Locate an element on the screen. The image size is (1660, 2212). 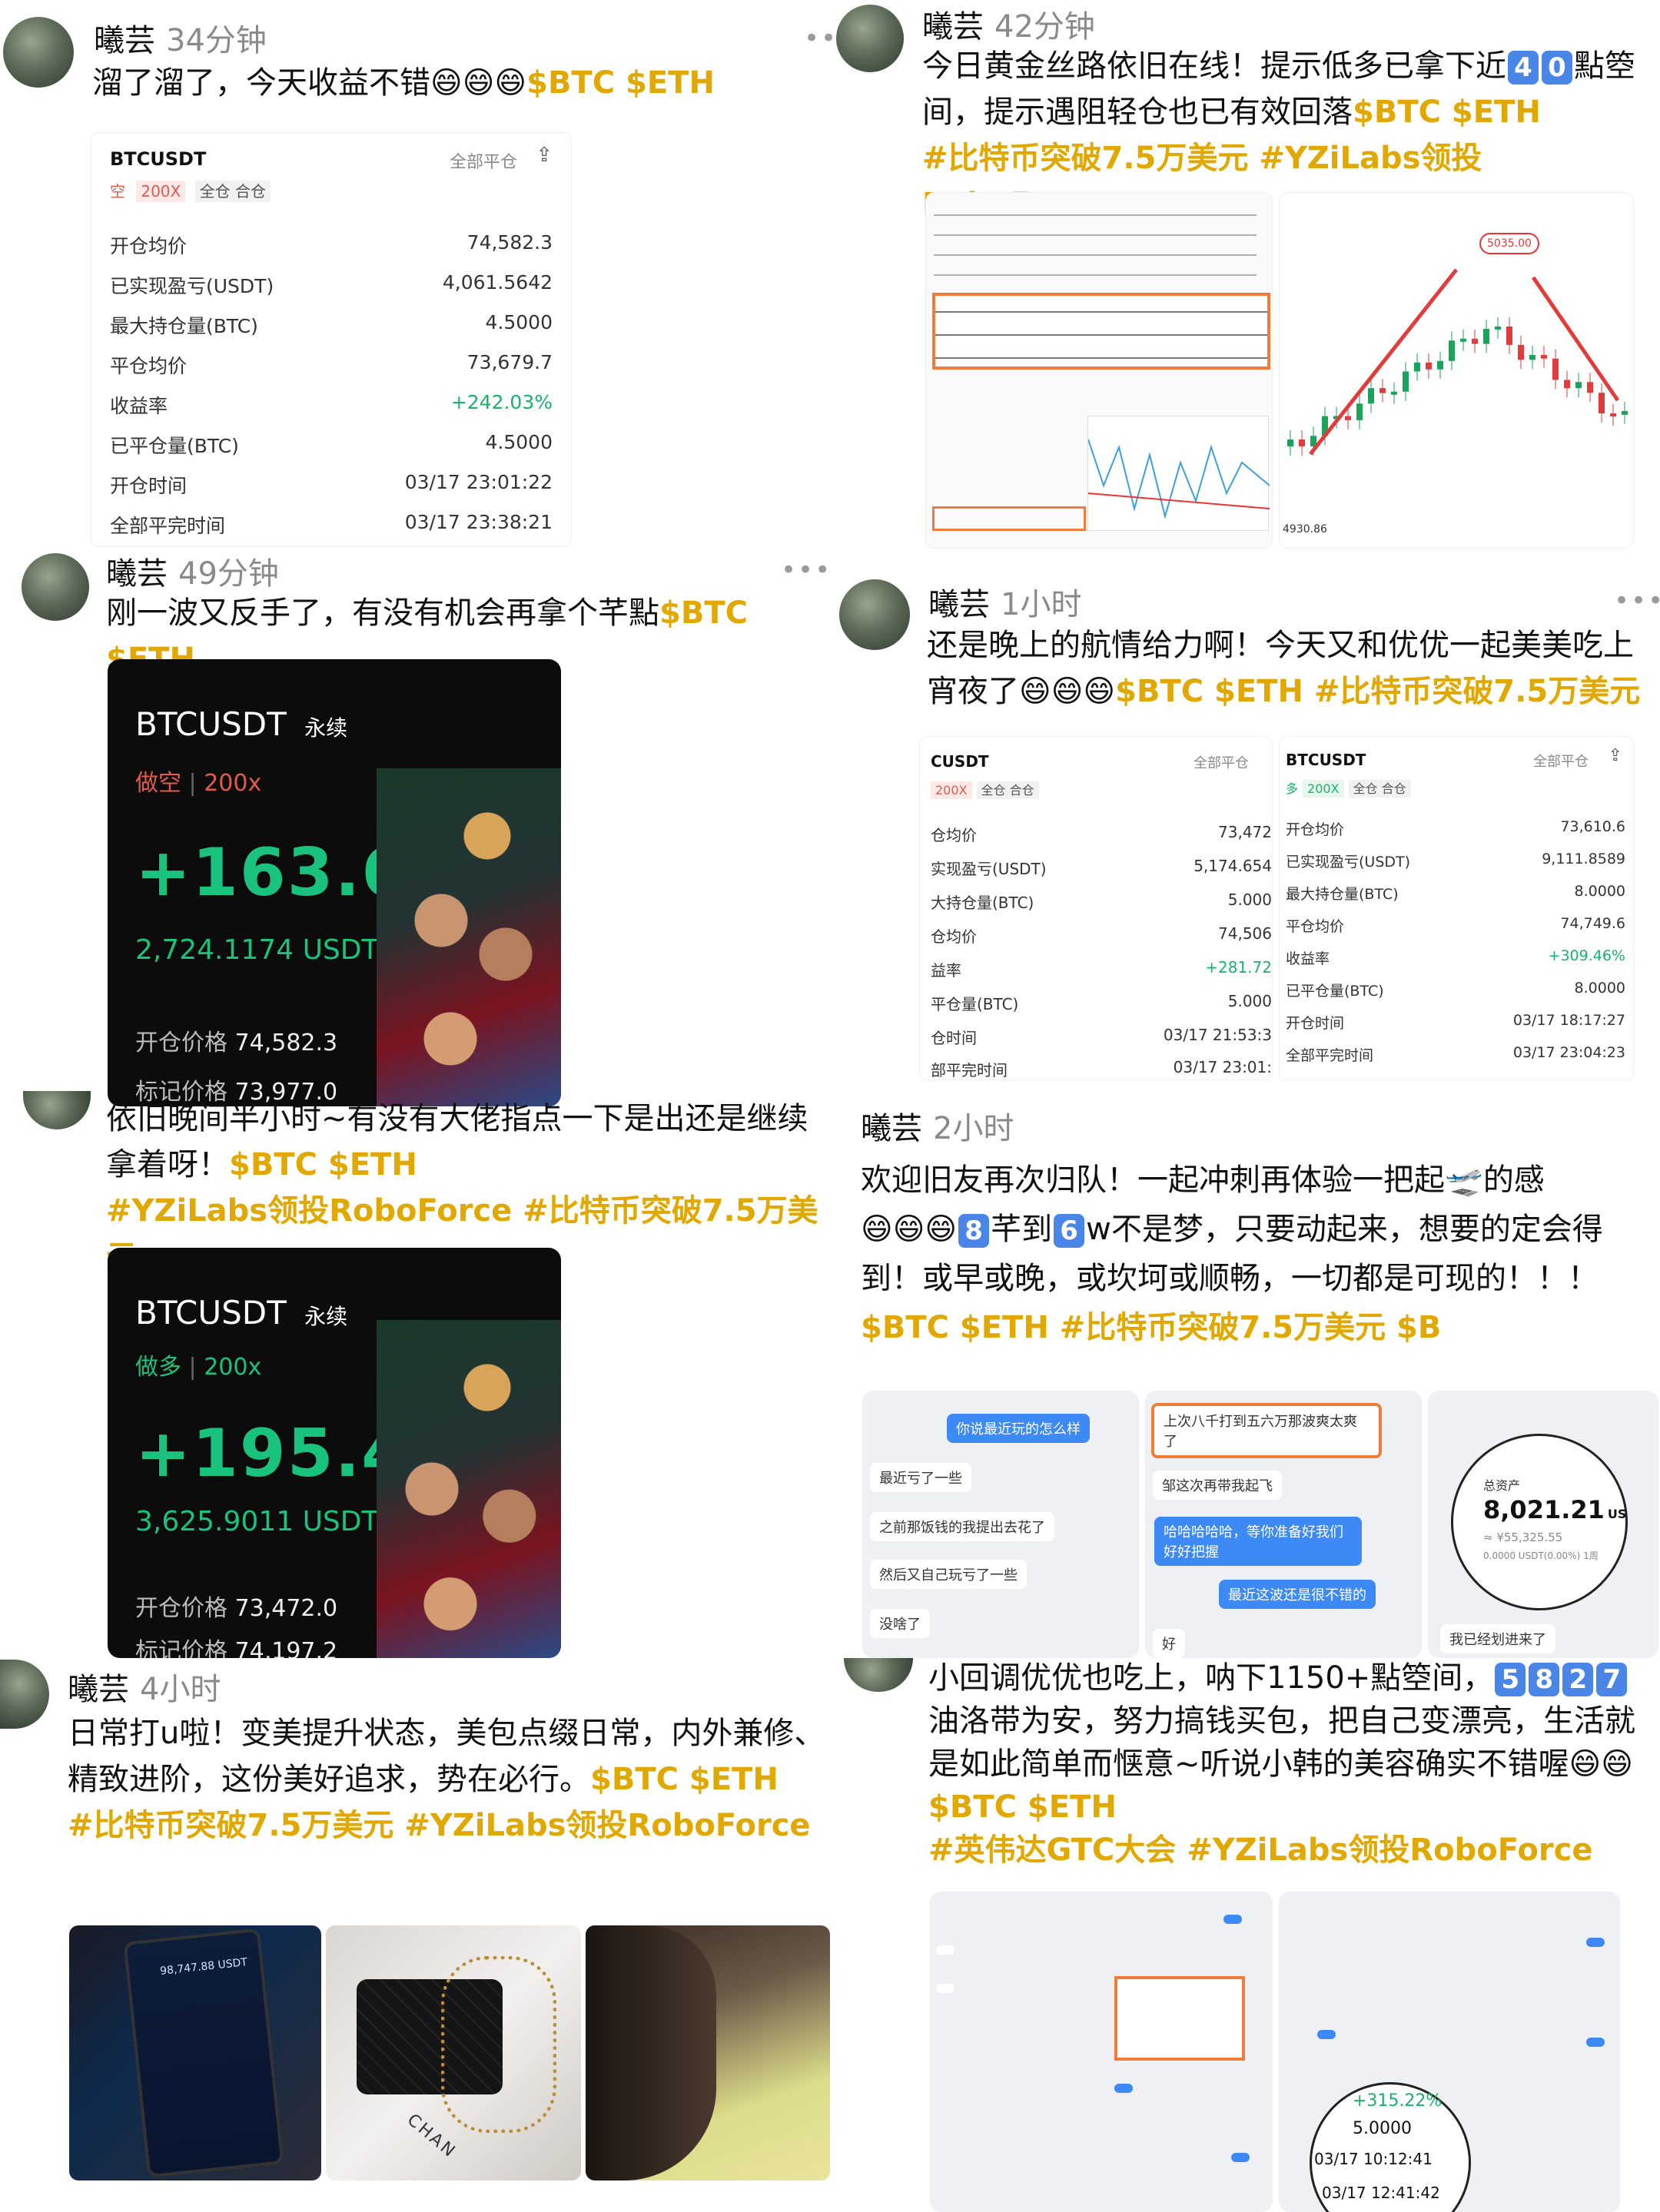
post-header: 曦芸 2小时 is located at coordinates (937, 1125).